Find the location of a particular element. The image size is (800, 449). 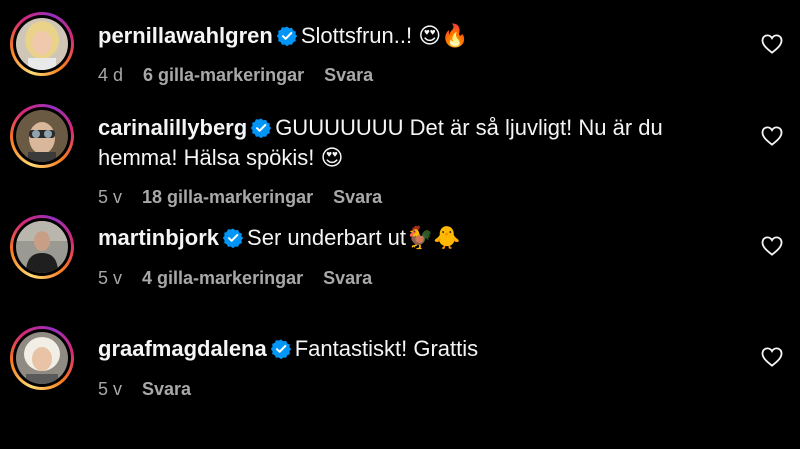

comment-meta: 4 d 6 gilla-markeringar Svara is located at coordinates (235, 75).